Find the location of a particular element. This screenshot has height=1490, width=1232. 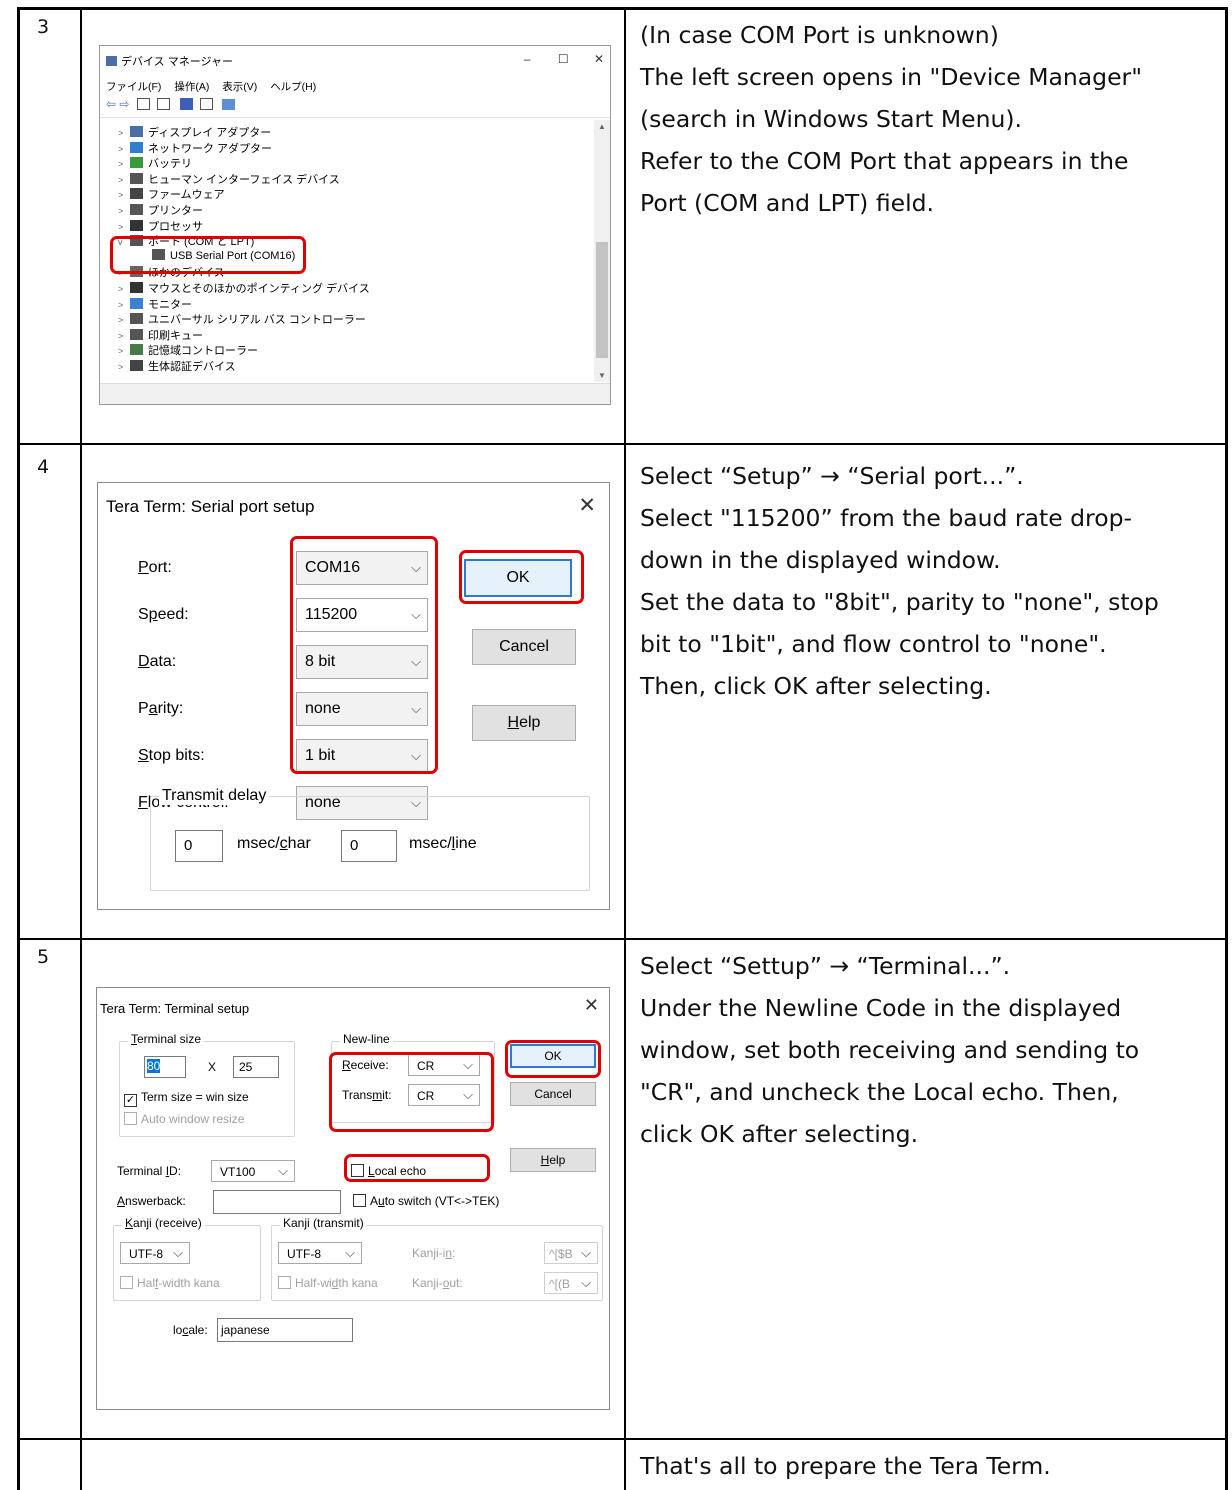

menu-file: ファイル(F) is located at coordinates (133, 87).